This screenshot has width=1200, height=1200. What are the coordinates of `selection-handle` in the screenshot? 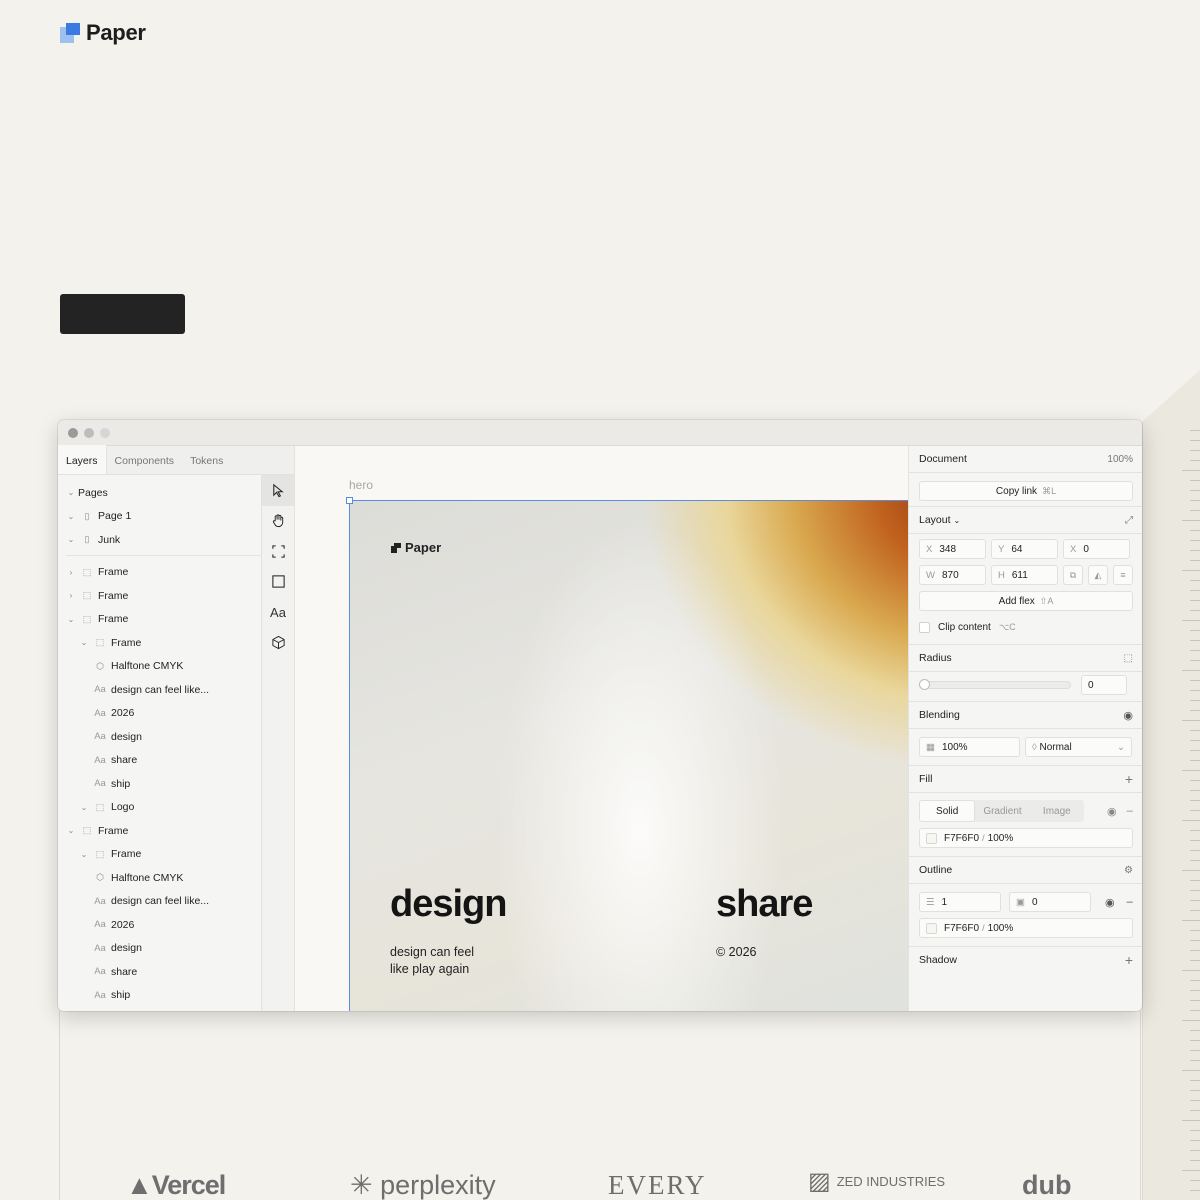 It's located at (349, 500).